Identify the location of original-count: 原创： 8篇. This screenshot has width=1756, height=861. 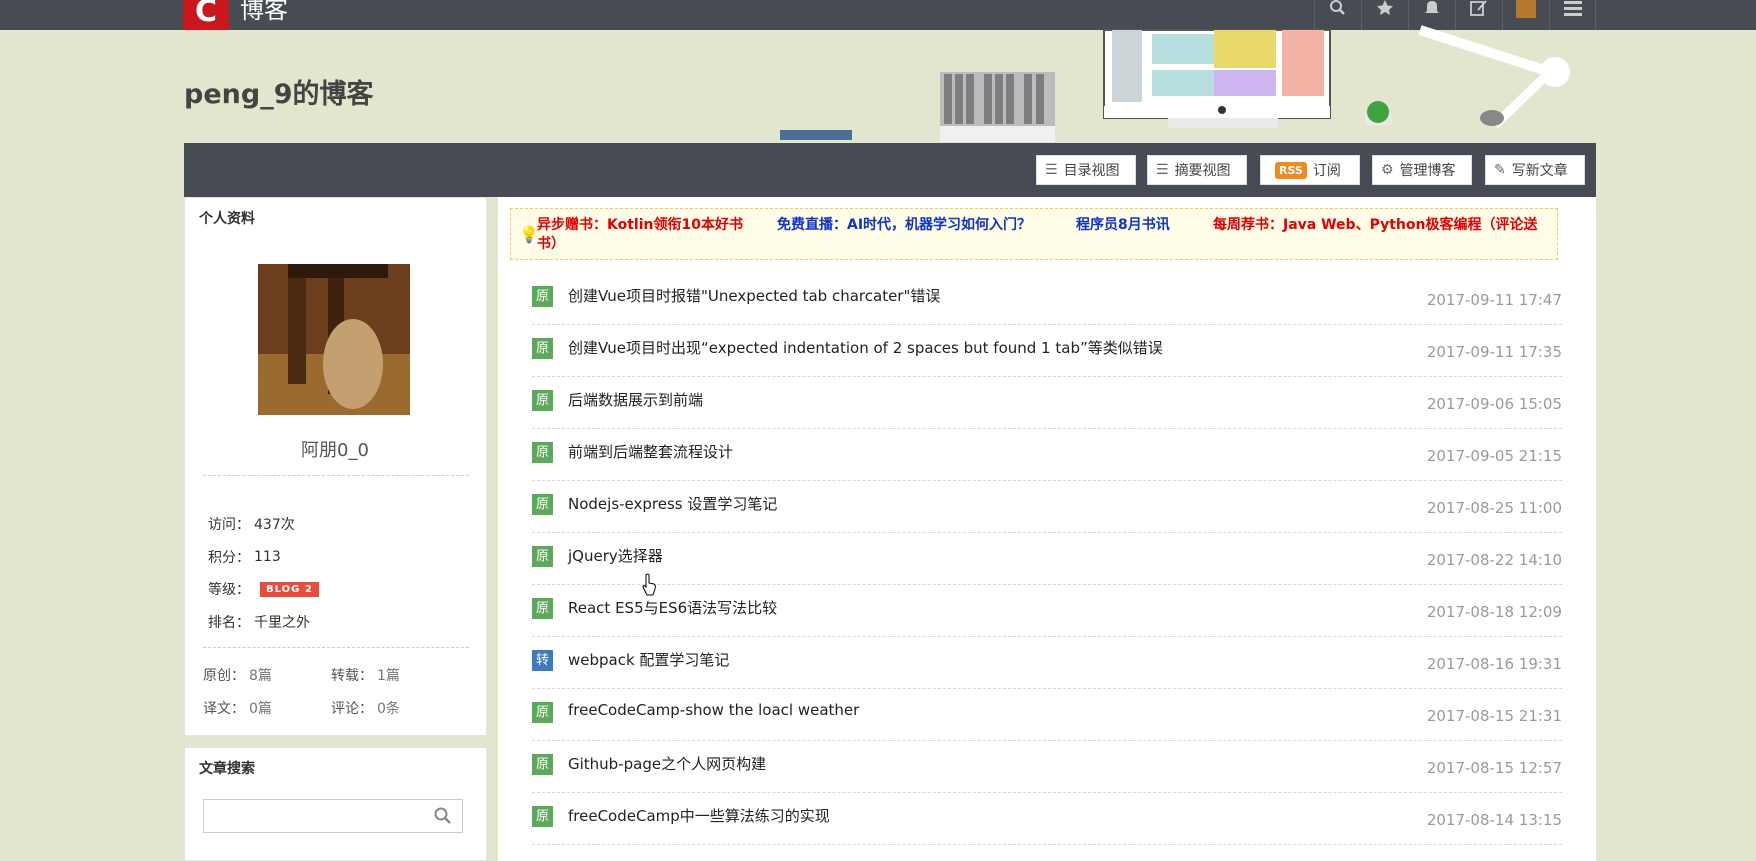
(237, 675).